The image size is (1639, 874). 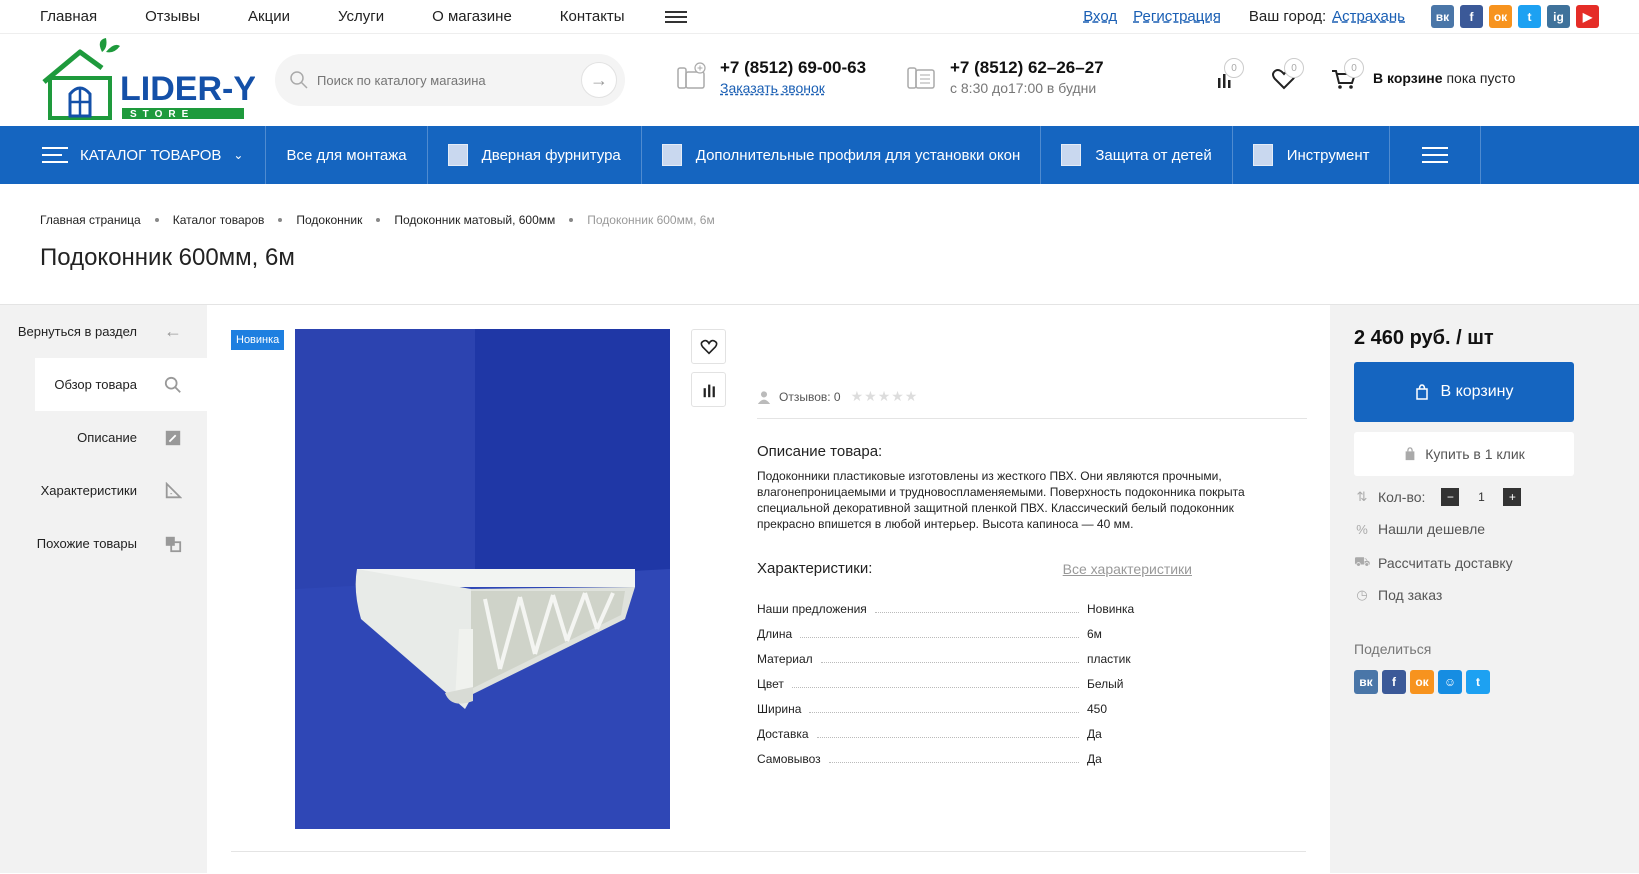 What do you see at coordinates (1111, 609) in the screenshot?
I see `characteristic-value: Новинка` at bounding box center [1111, 609].